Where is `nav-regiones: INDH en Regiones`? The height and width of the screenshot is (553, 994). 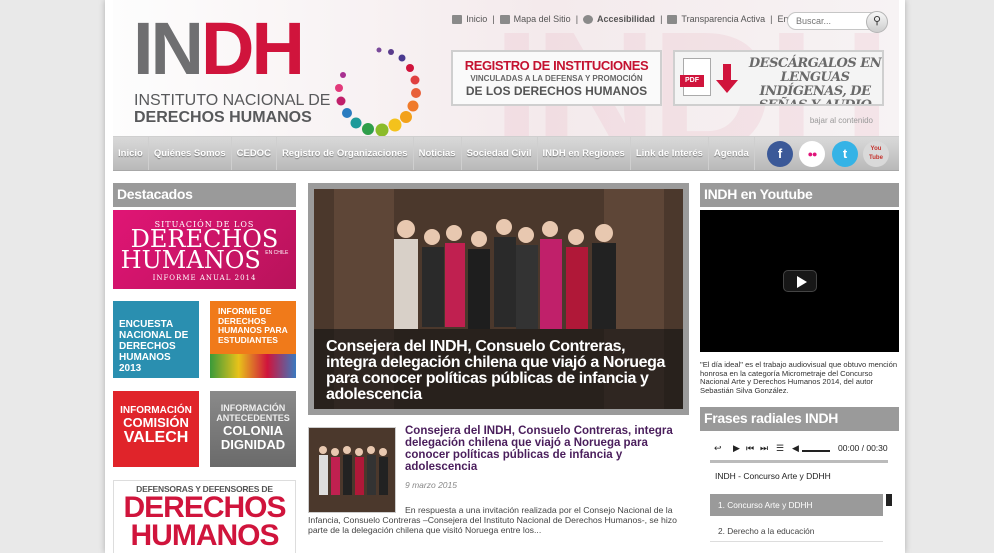 nav-regiones: INDH en Regiones is located at coordinates (584, 153).